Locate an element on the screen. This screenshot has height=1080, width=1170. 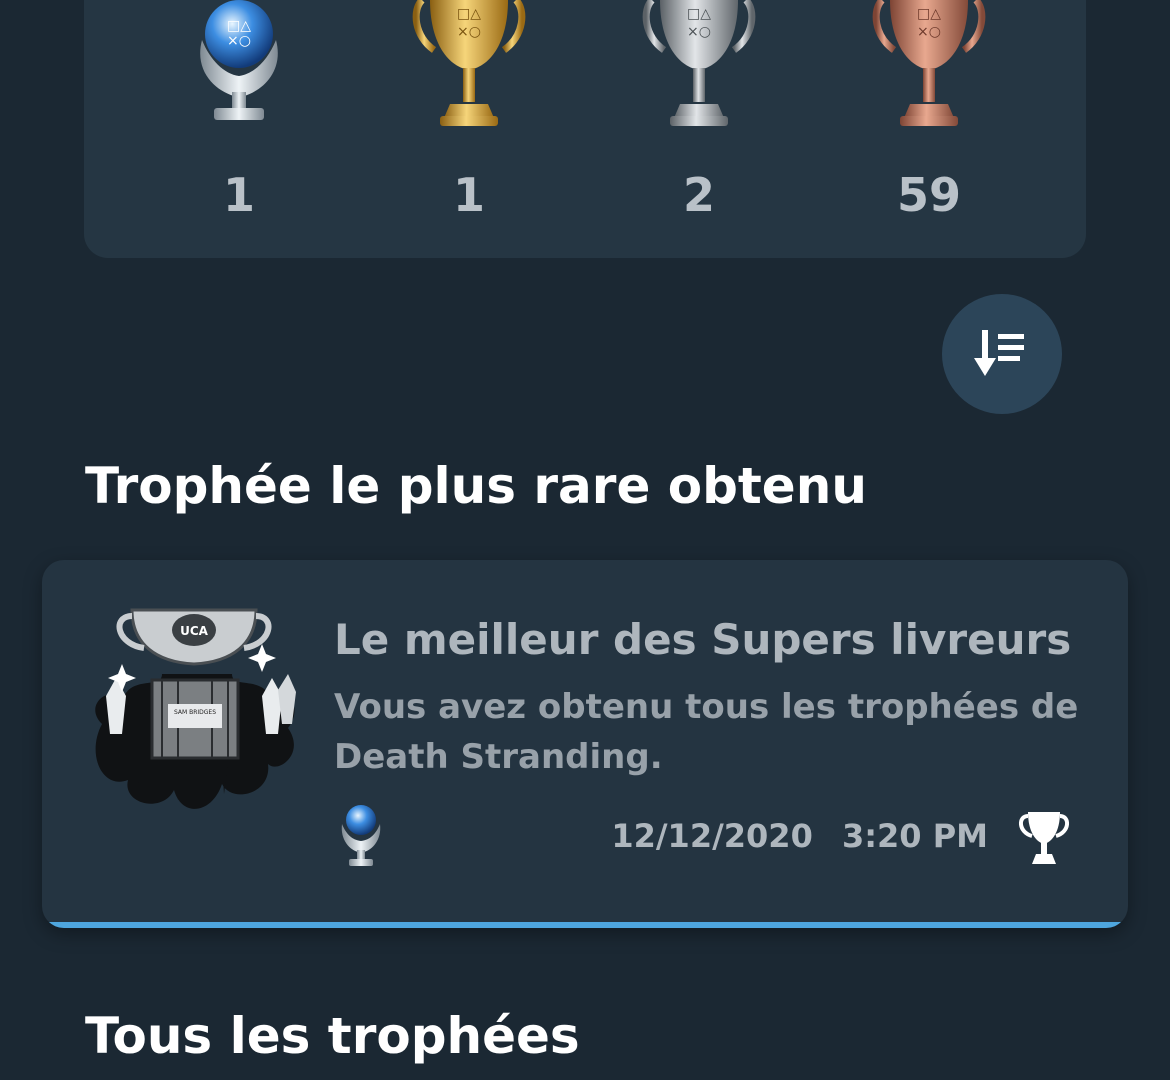
trophy-summary-bronze: □△ ×○ 59 is located at coordinates (929, 111).